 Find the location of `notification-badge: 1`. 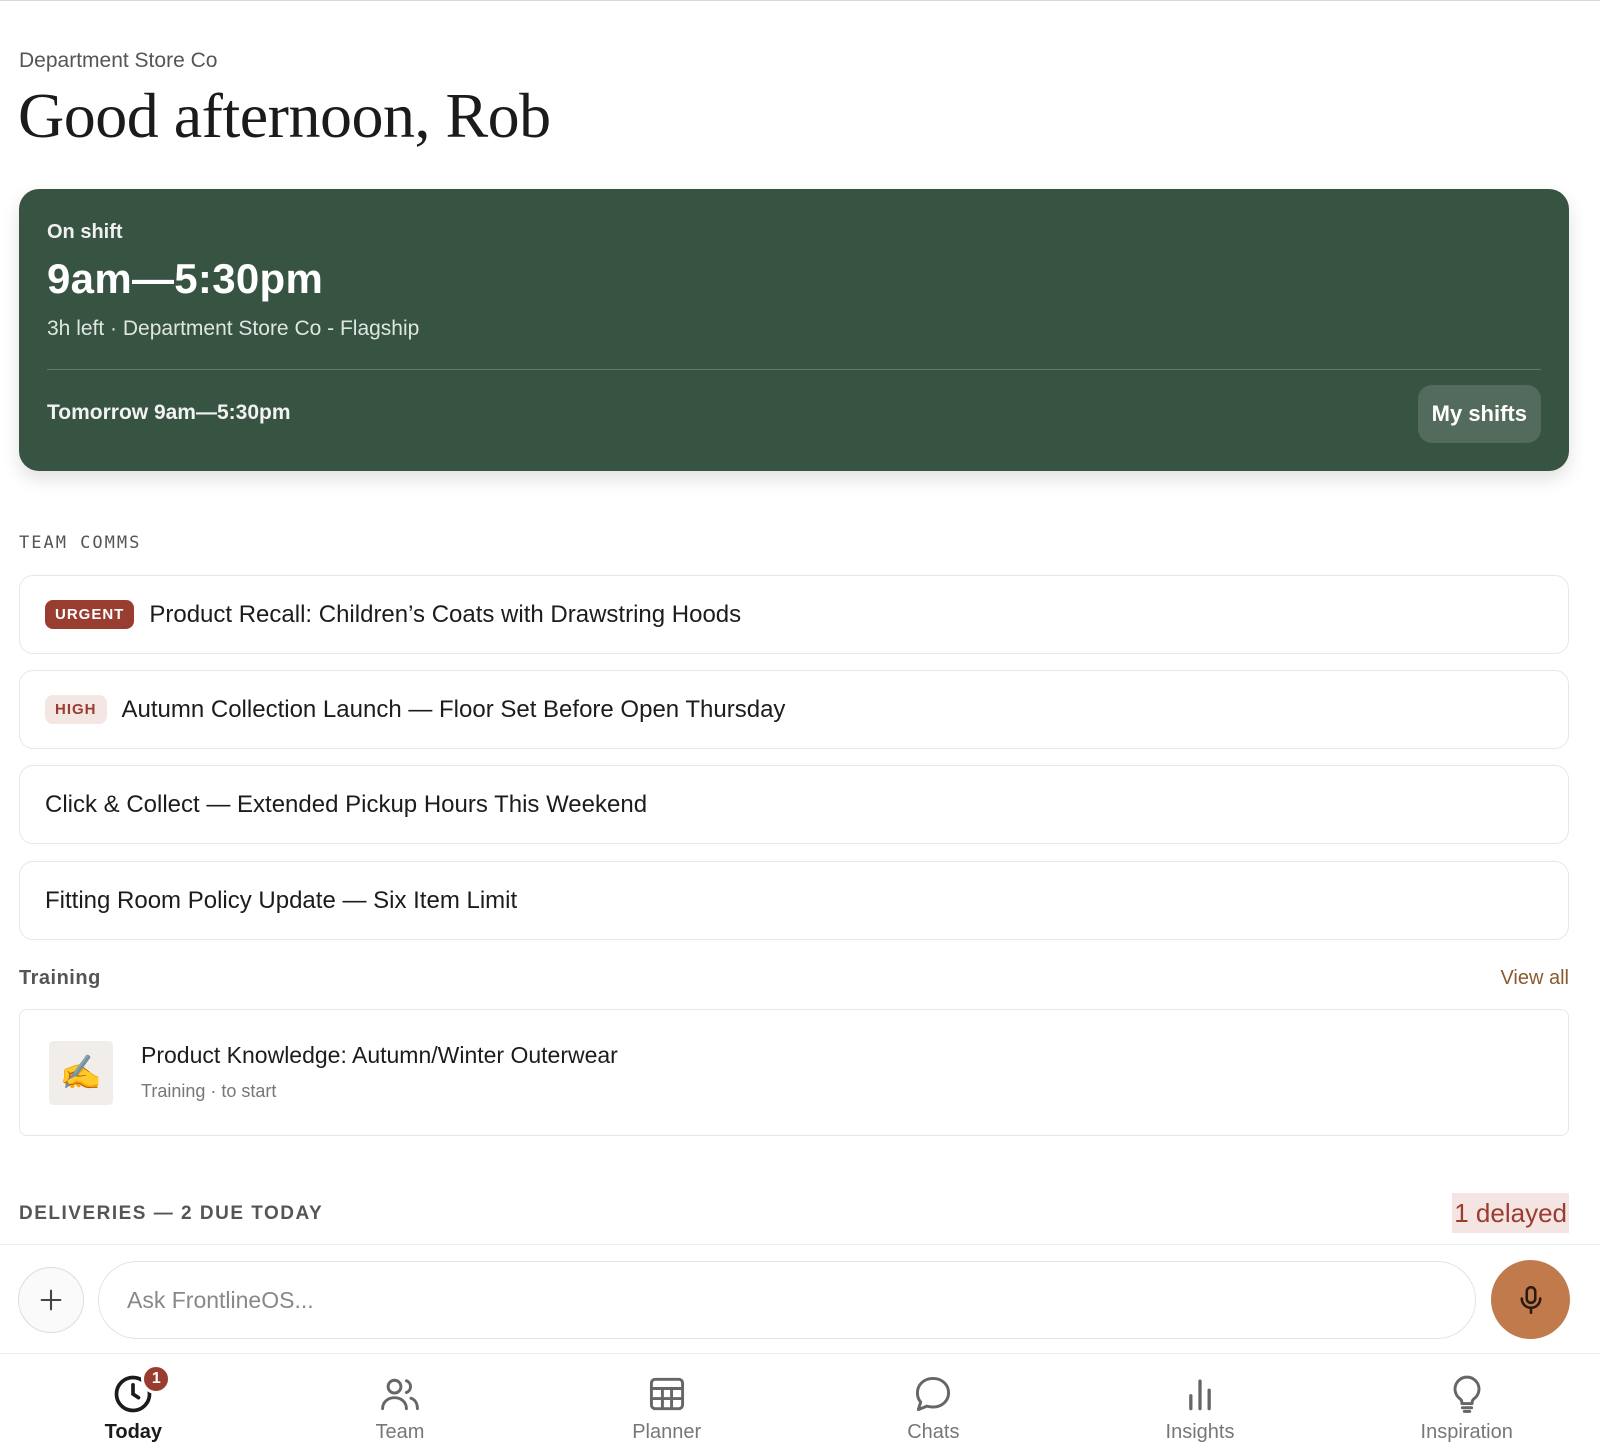

notification-badge: 1 is located at coordinates (156, 1379).